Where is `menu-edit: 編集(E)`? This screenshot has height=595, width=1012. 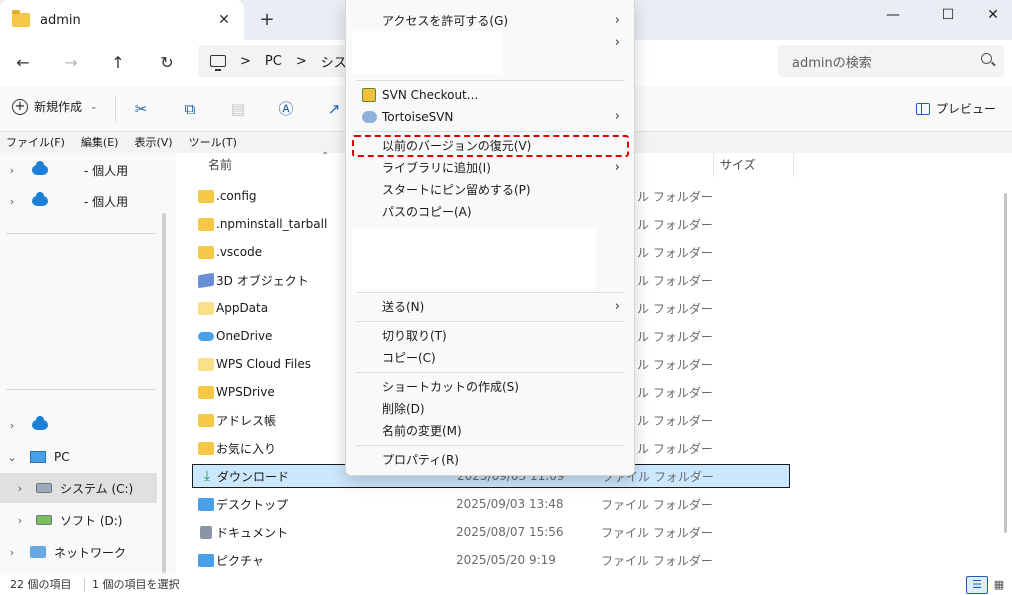 menu-edit: 編集(E) is located at coordinates (100, 143).